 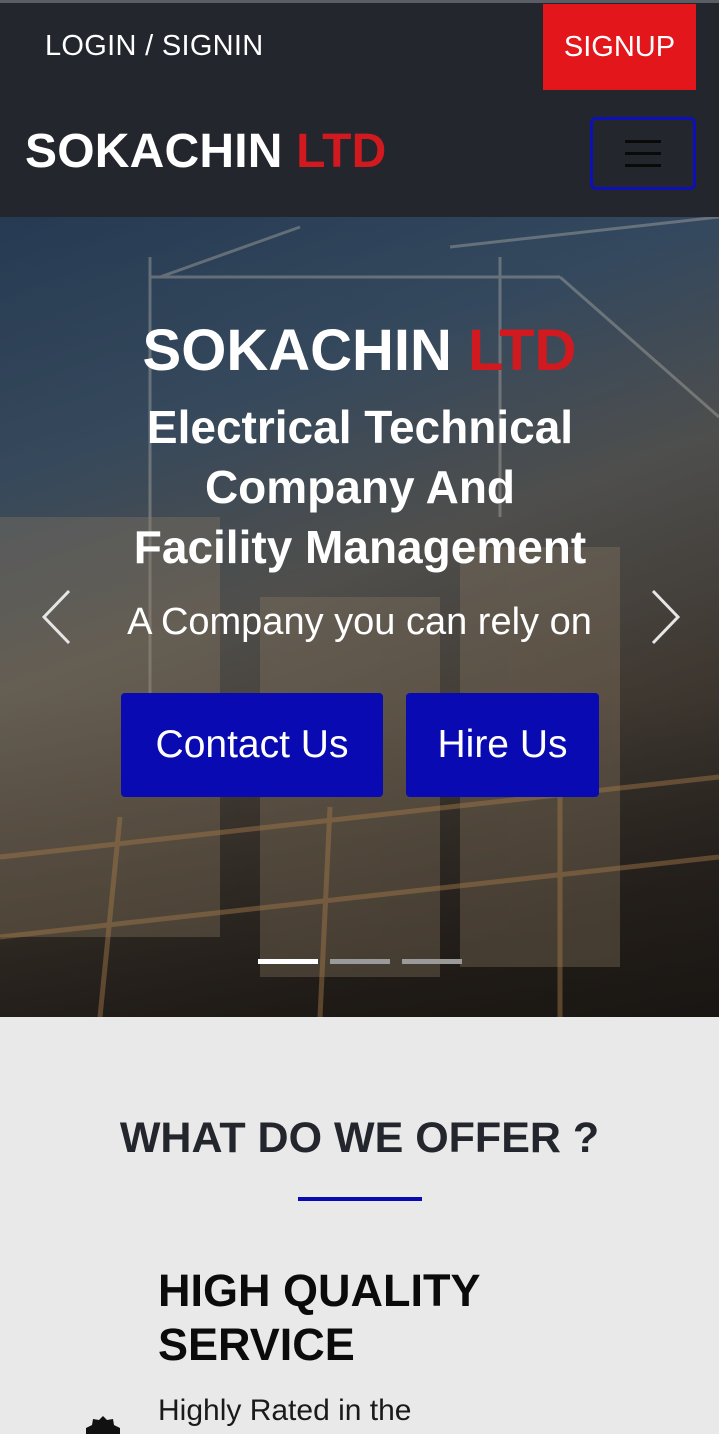 I want to click on service-description: Highly Rated in the, so click(x=285, y=1410).